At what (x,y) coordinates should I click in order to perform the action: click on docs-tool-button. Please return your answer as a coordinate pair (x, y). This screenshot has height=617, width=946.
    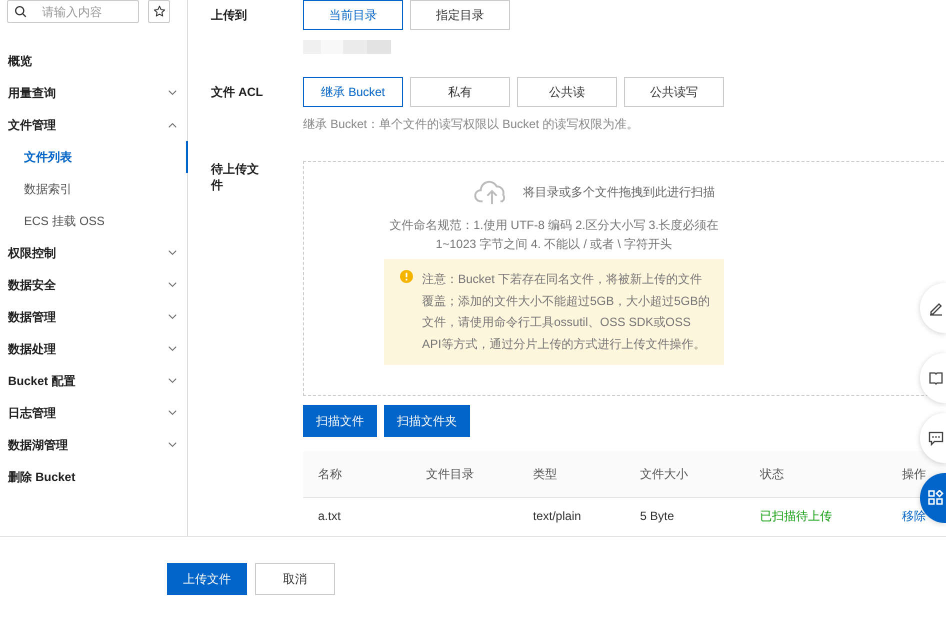
    Looking at the image, I should click on (933, 378).